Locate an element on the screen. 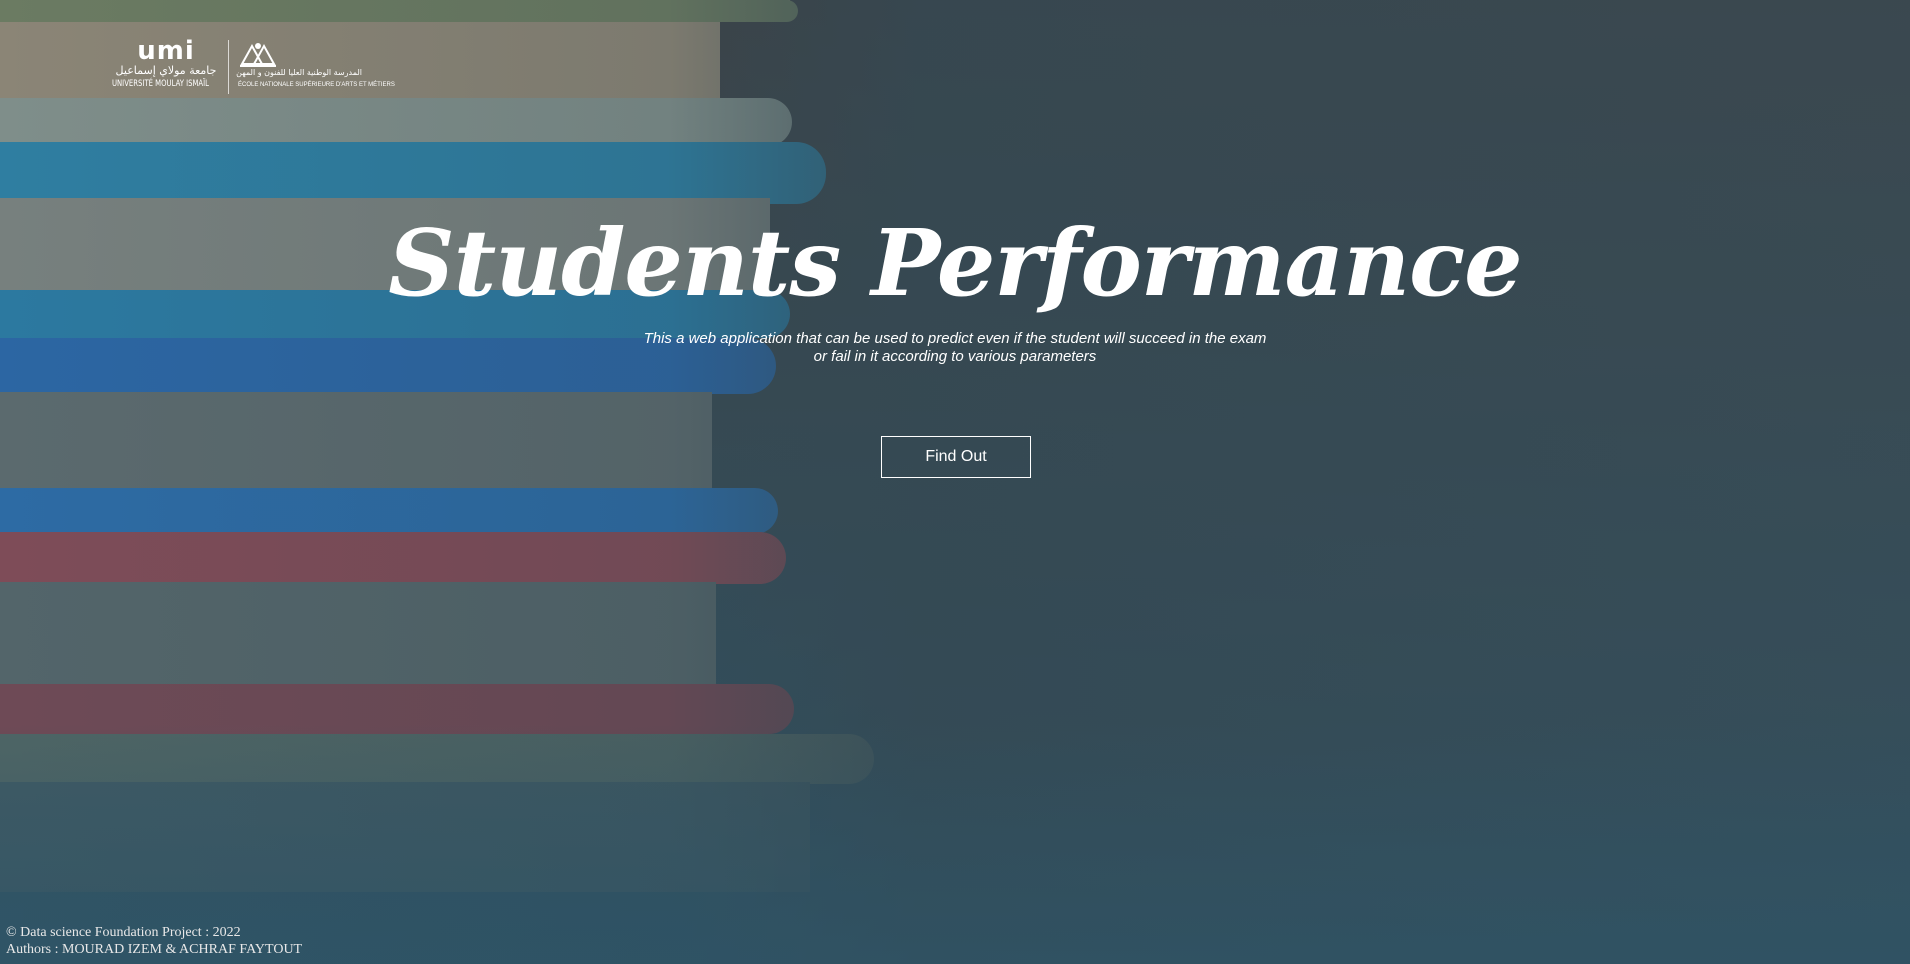 This screenshot has width=1910, height=964. find-out-button: Find Out is located at coordinates (956, 457).